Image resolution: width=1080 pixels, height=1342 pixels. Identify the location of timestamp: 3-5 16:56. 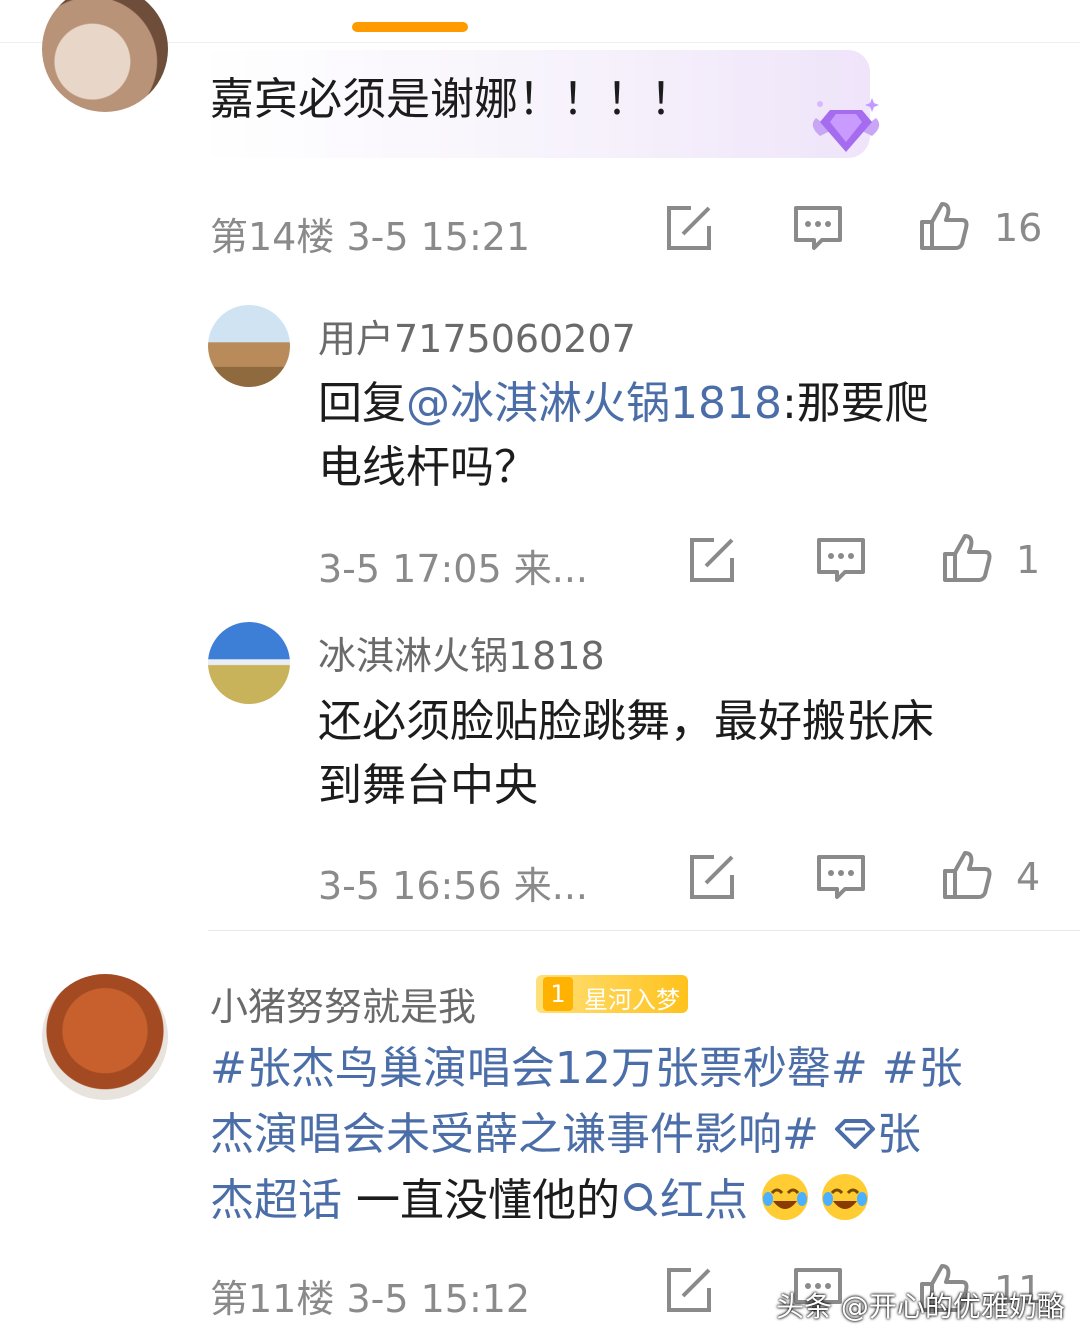
(410, 886).